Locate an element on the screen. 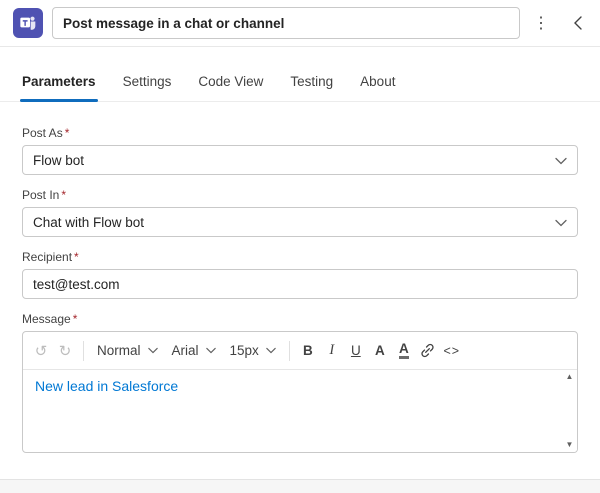  message-label: Message * is located at coordinates (300, 319).